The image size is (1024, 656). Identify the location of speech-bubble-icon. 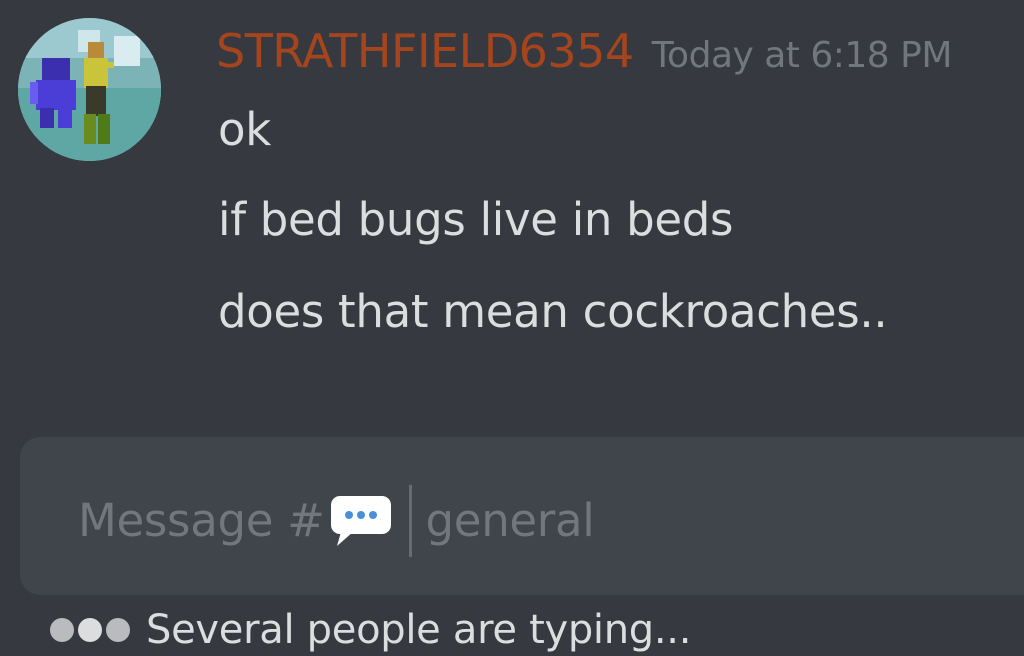
(361, 521).